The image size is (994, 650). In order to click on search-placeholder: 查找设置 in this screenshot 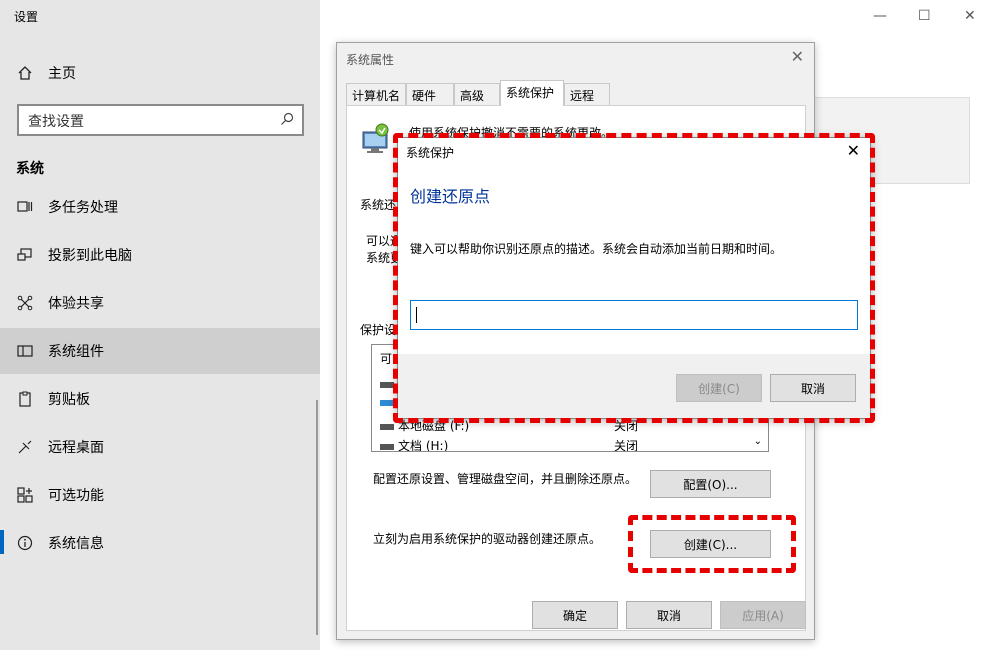, I will do `click(56, 122)`.